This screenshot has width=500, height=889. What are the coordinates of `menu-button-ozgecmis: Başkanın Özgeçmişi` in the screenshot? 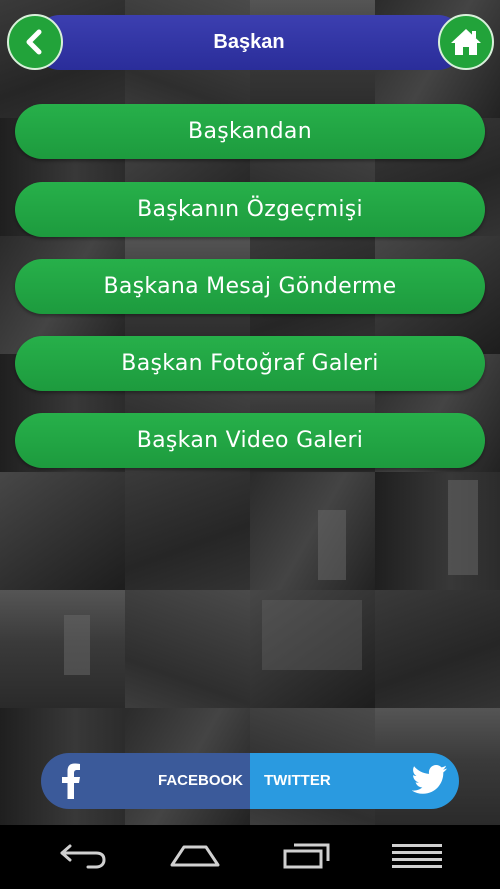 It's located at (250, 209).